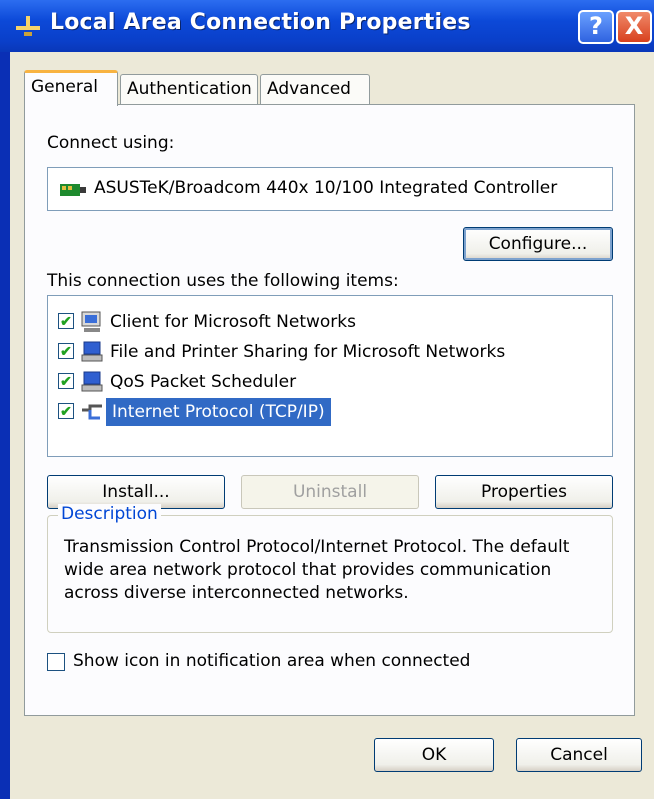 This screenshot has height=799, width=654. I want to click on window-title: Local Area Connection Properties, so click(260, 22).